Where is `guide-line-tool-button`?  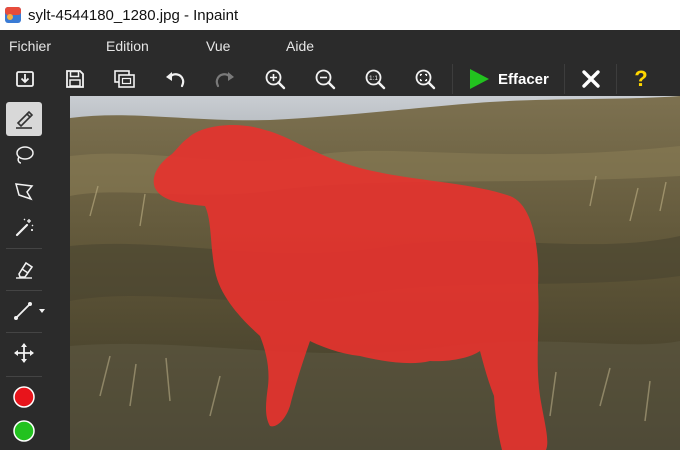 guide-line-tool-button is located at coordinates (30, 311).